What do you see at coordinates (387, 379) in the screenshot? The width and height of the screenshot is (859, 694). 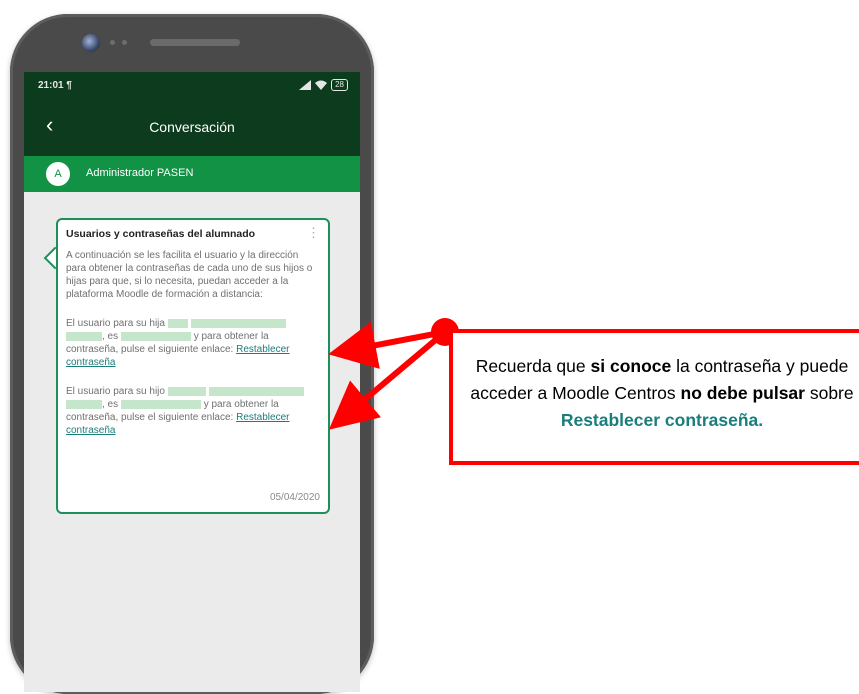 I see `arrow-to-second-link` at bounding box center [387, 379].